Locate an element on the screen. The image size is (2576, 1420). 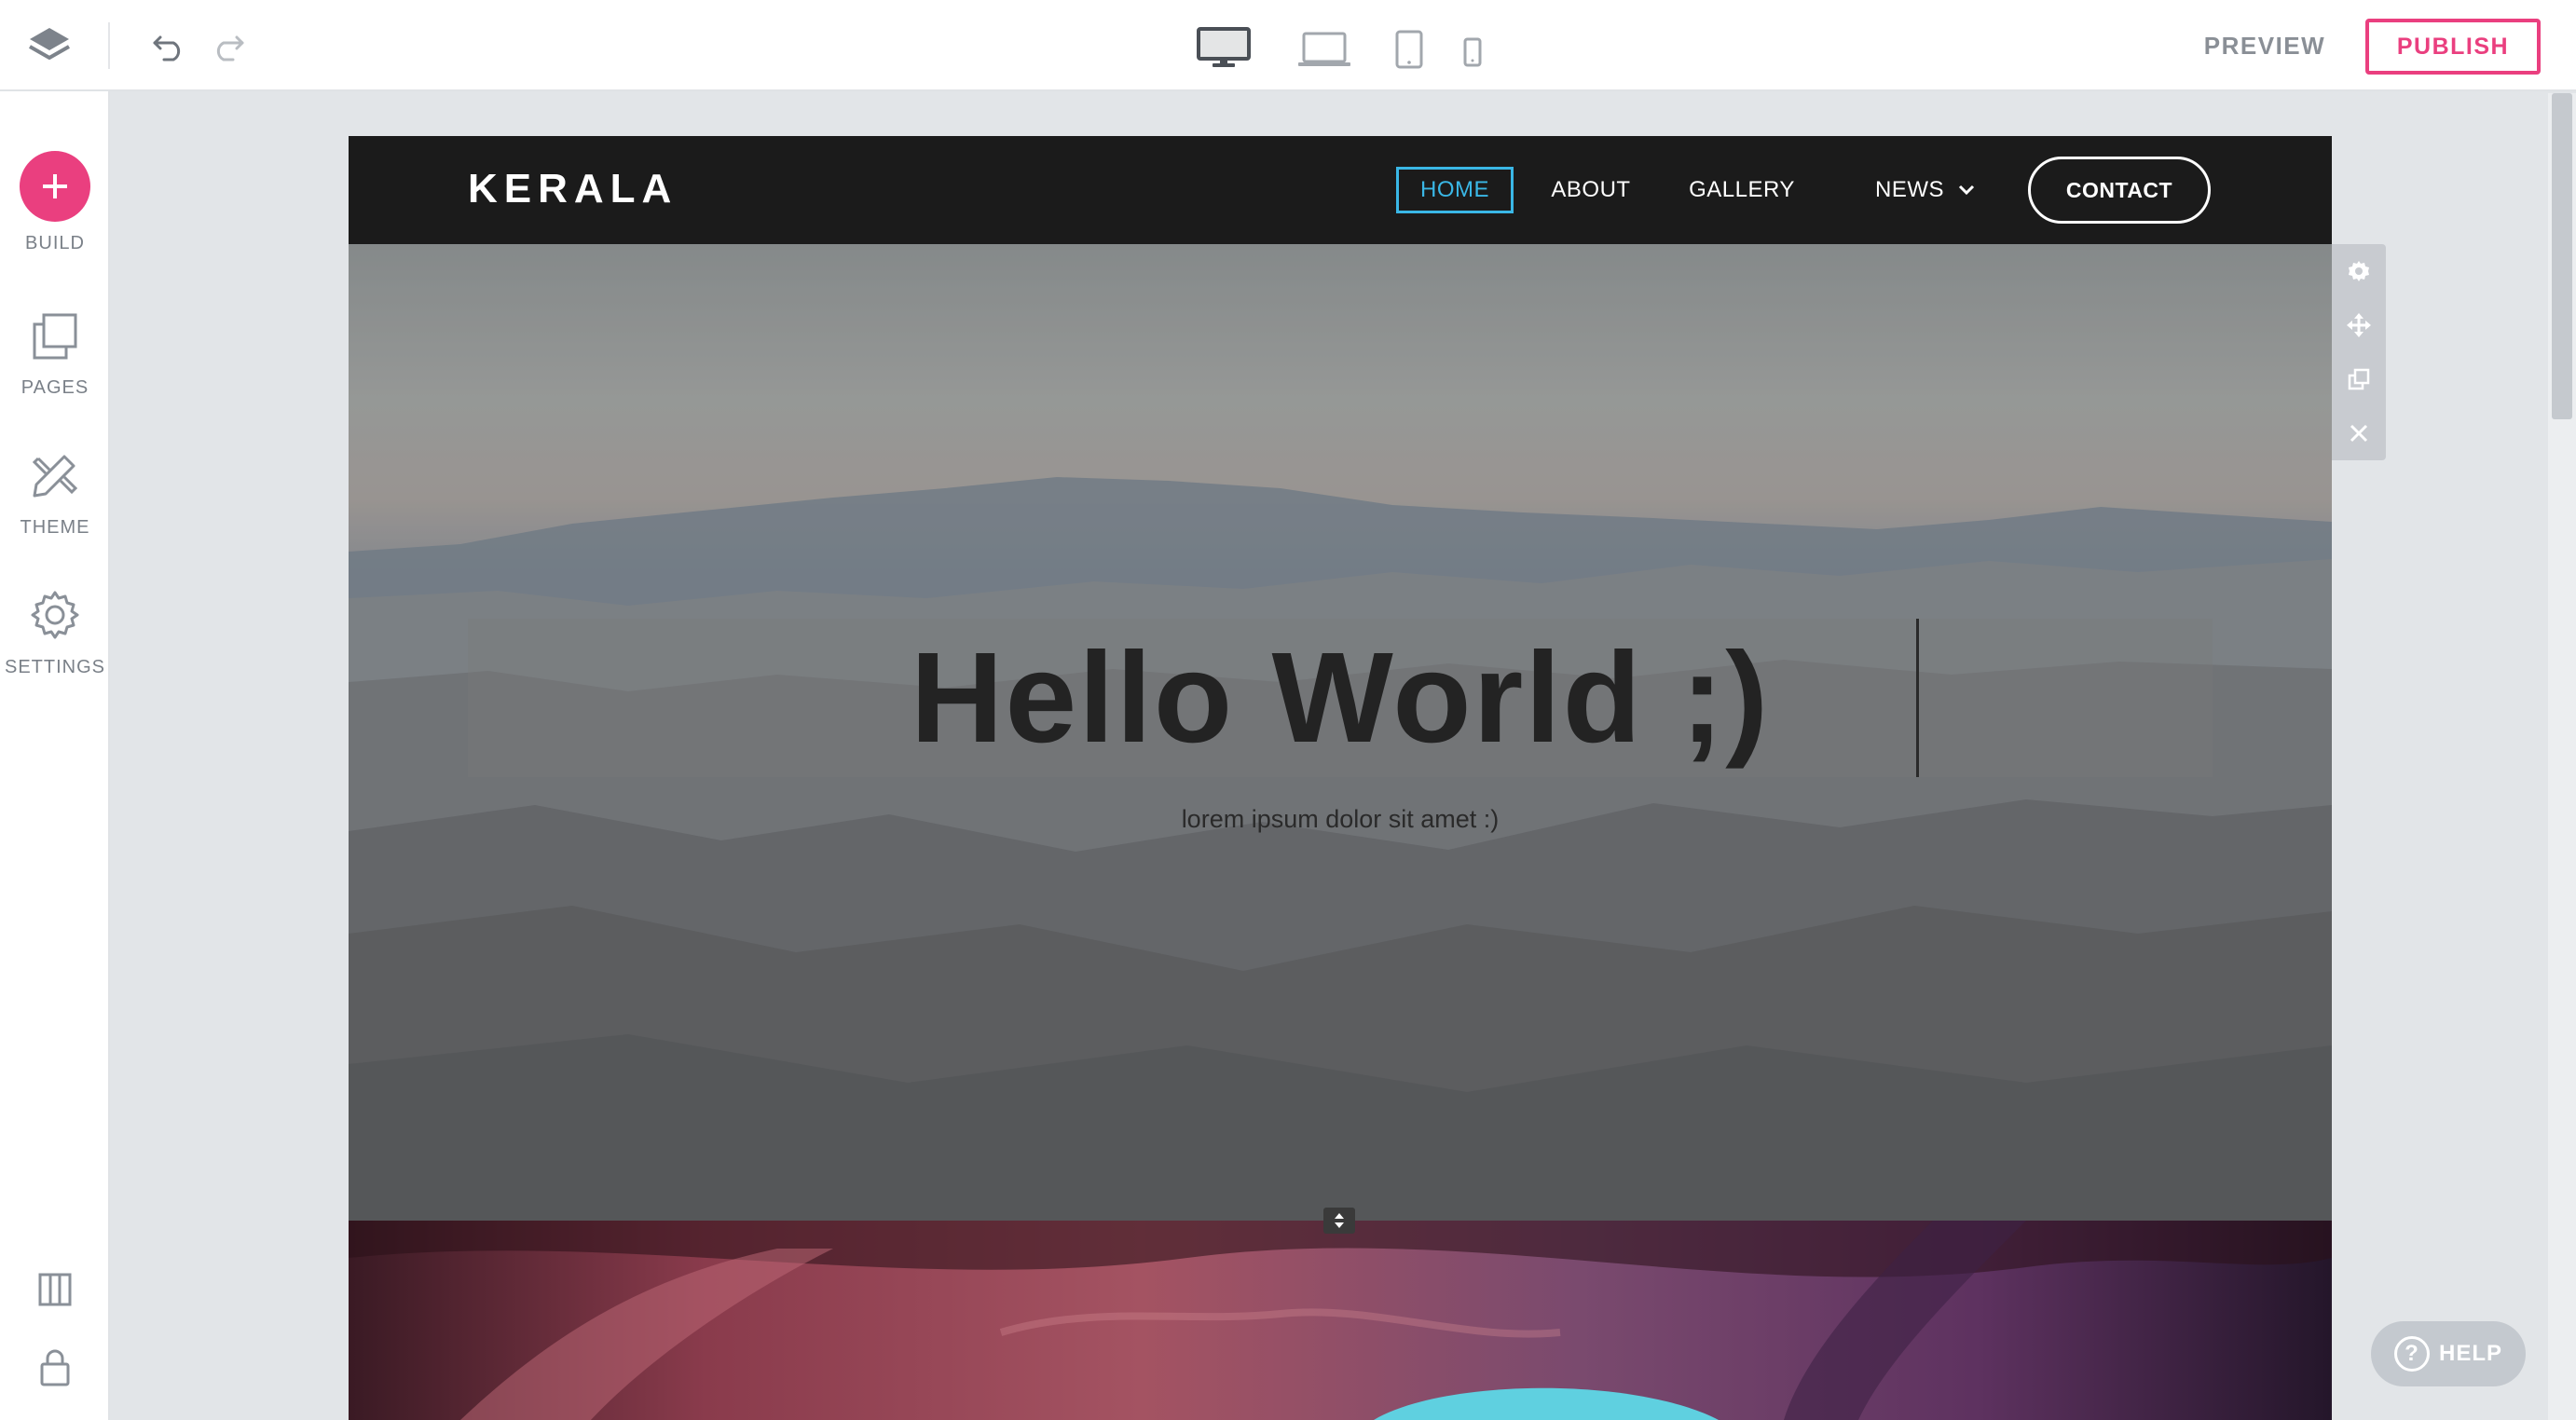
site-navbar: KERALA HOME ABOUT GALLERY NEWS CONTACT is located at coordinates (1340, 190).